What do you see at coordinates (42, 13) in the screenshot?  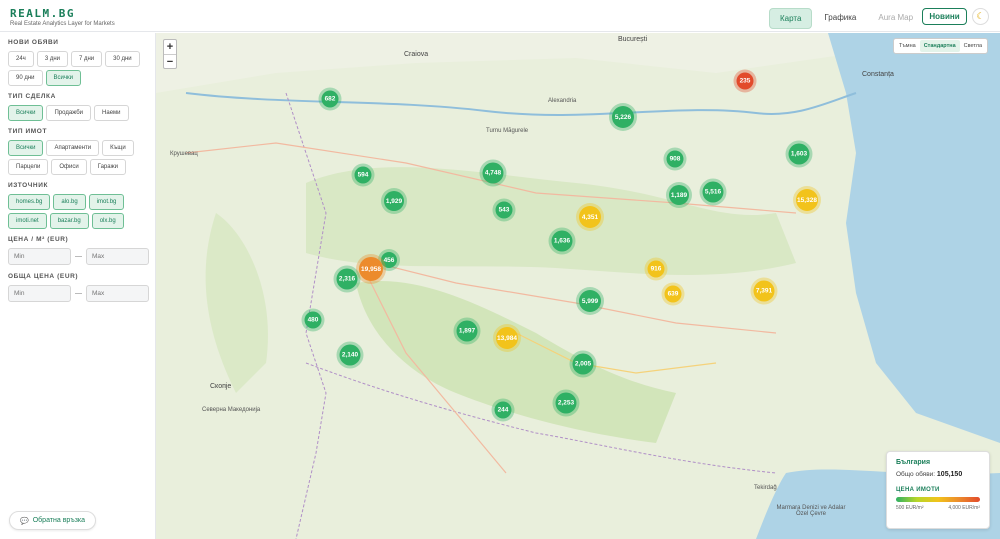 I see `brand-title: REALM.BG` at bounding box center [42, 13].